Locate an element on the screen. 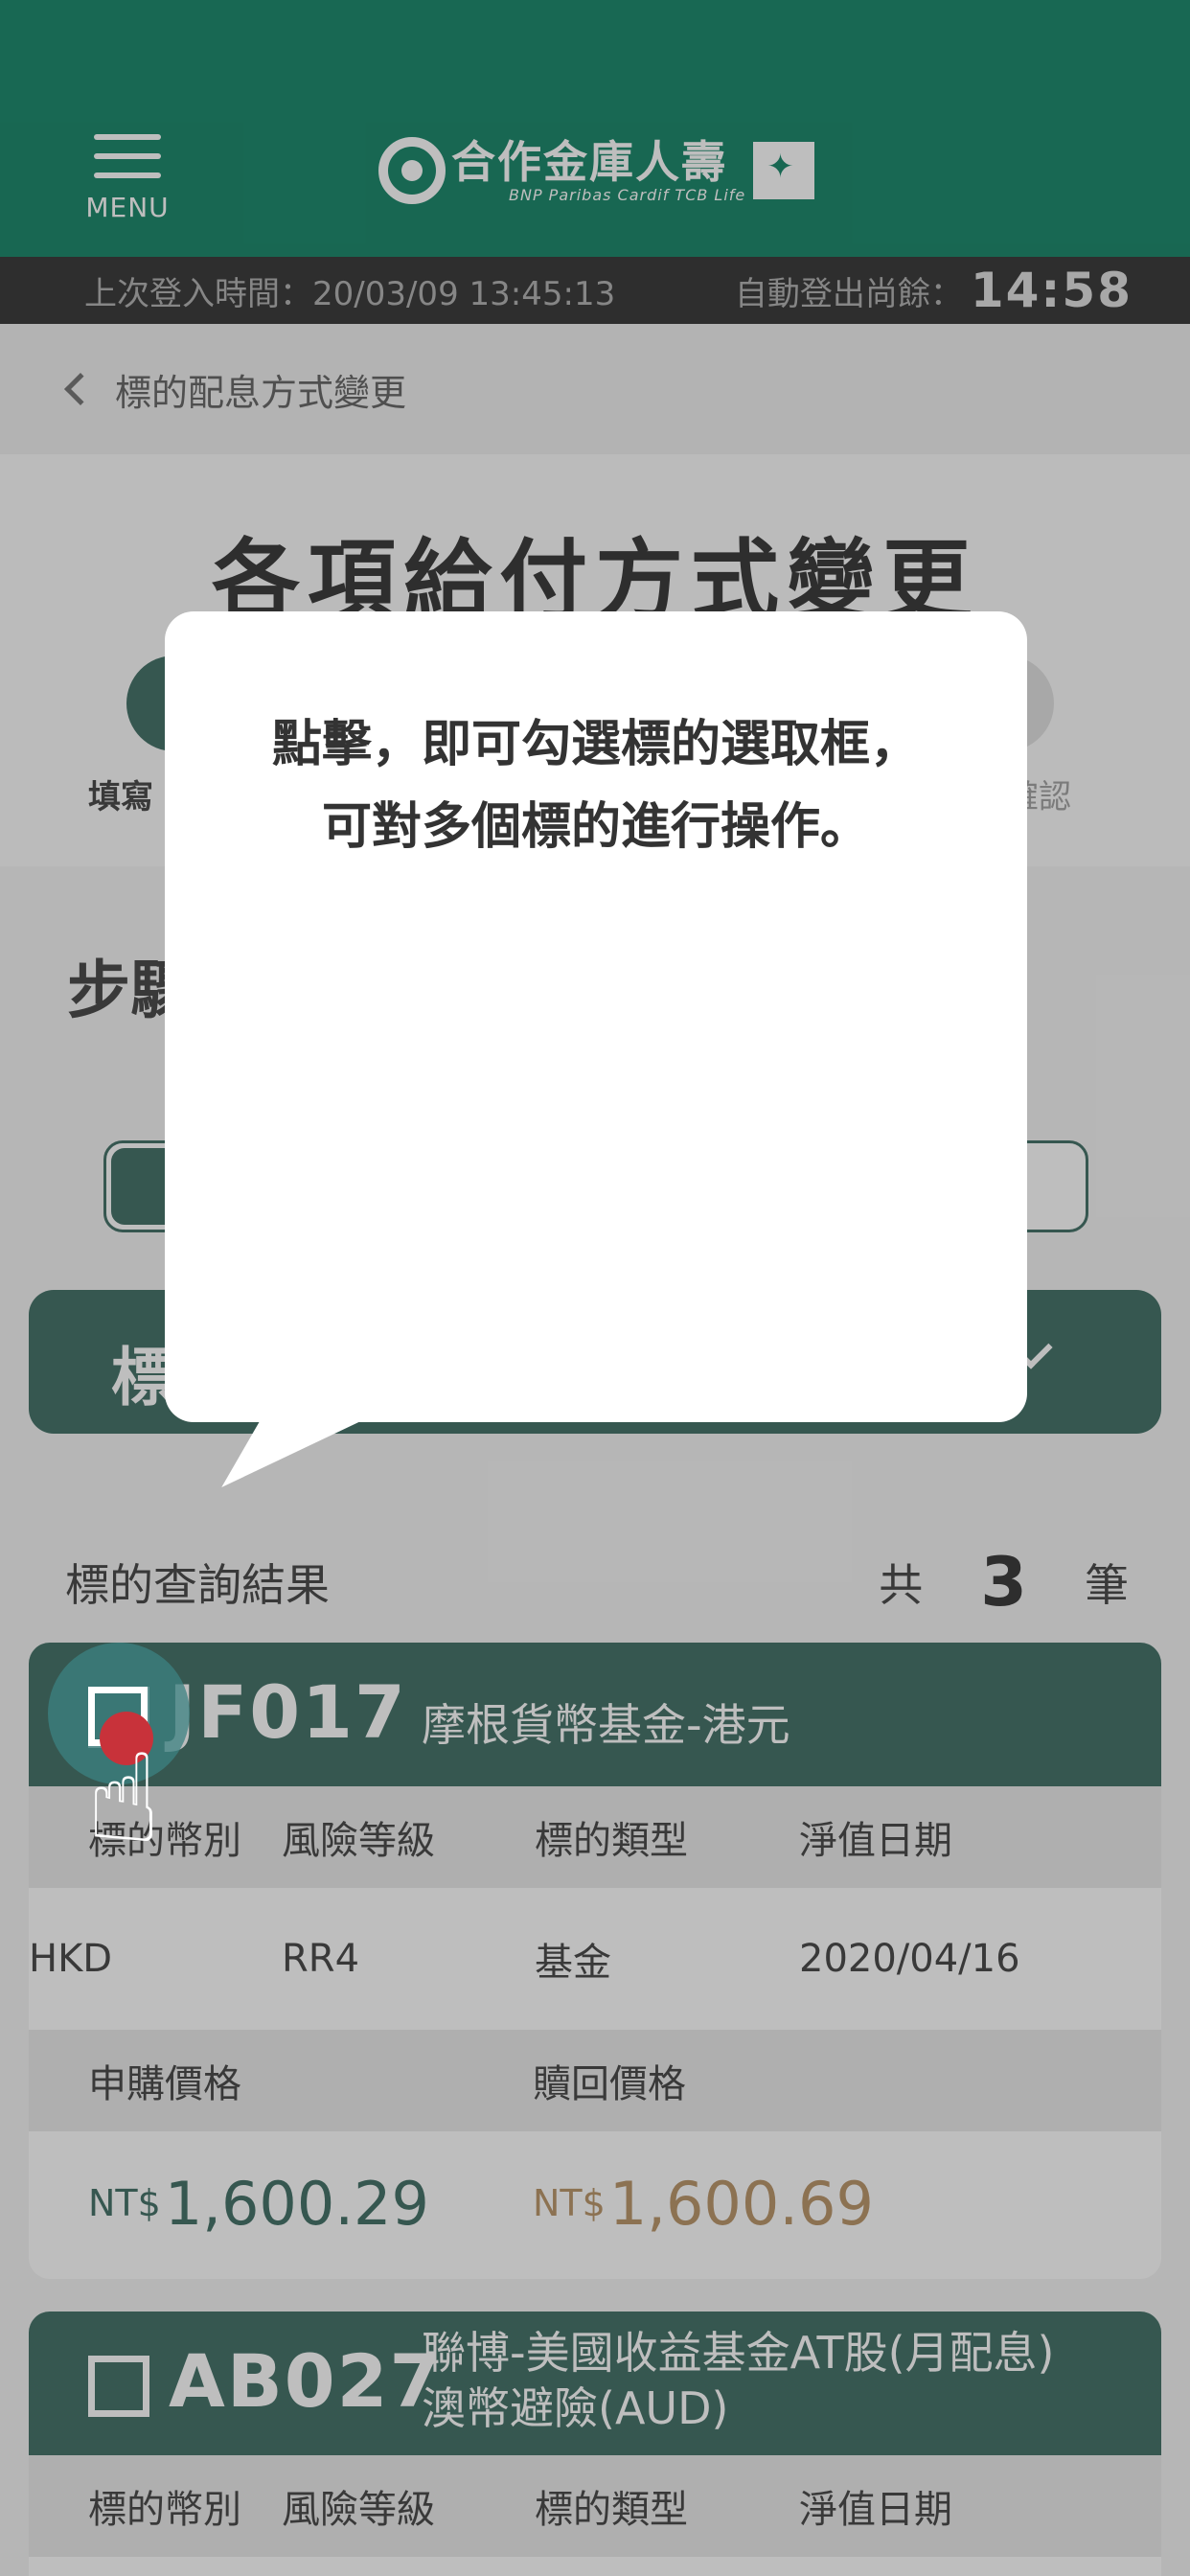 This screenshot has width=1190, height=2576. pointing-hand-icon: ☝ is located at coordinates (124, 1799).